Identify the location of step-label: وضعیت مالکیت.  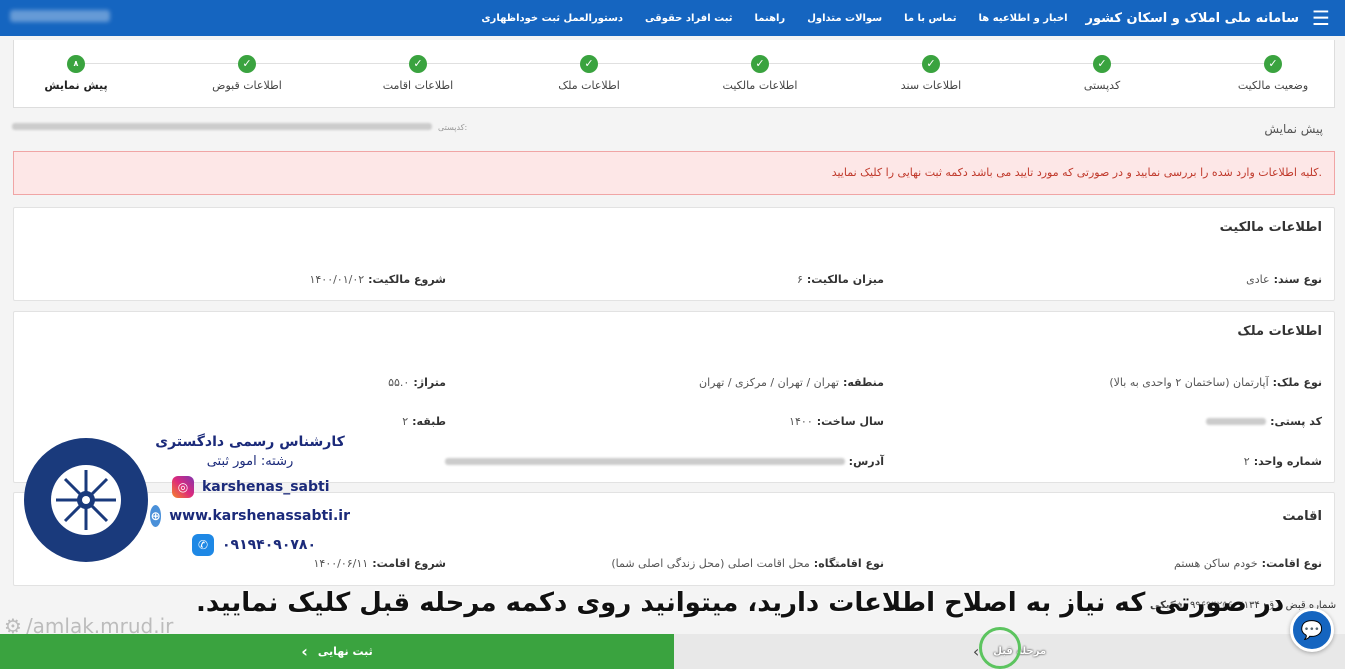
(1273, 85).